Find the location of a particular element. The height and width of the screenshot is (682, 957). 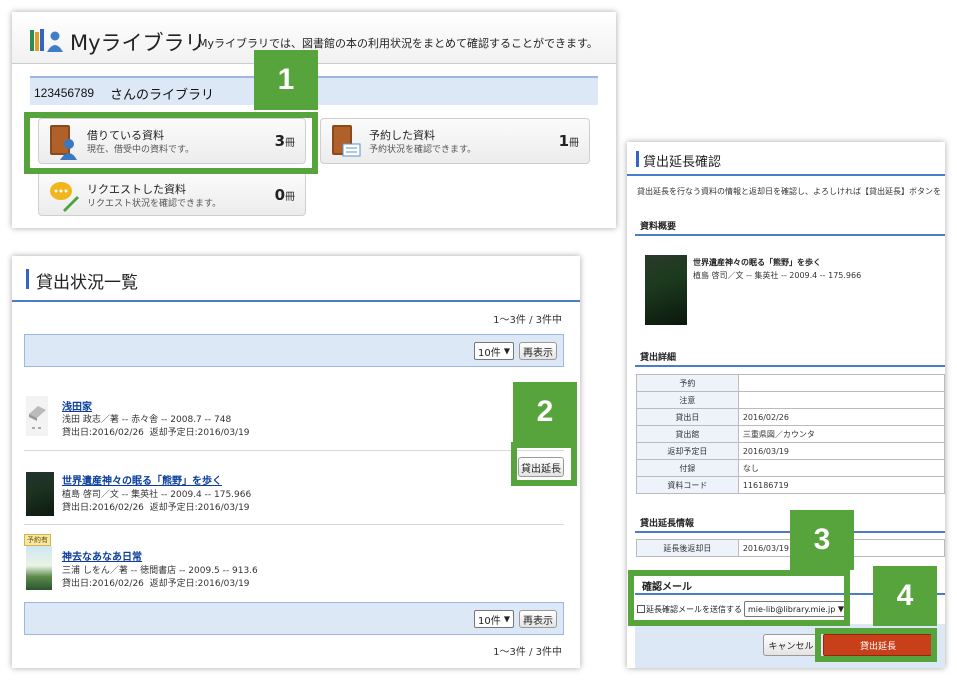

step3-badge: 3 is located at coordinates (822, 540).